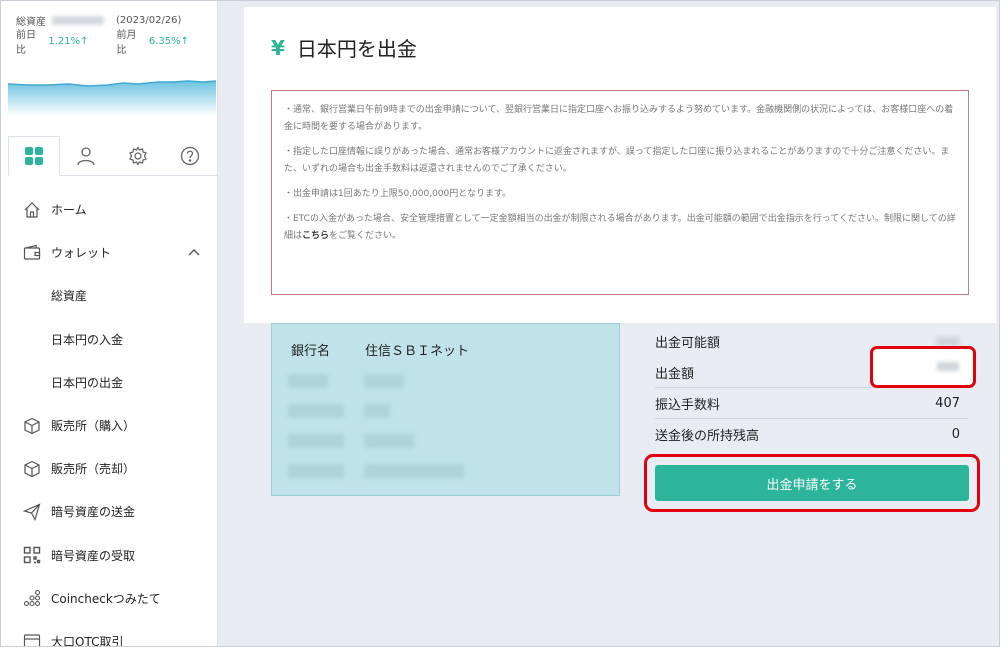  What do you see at coordinates (315, 236) in the screenshot?
I see `details-link: こちら` at bounding box center [315, 236].